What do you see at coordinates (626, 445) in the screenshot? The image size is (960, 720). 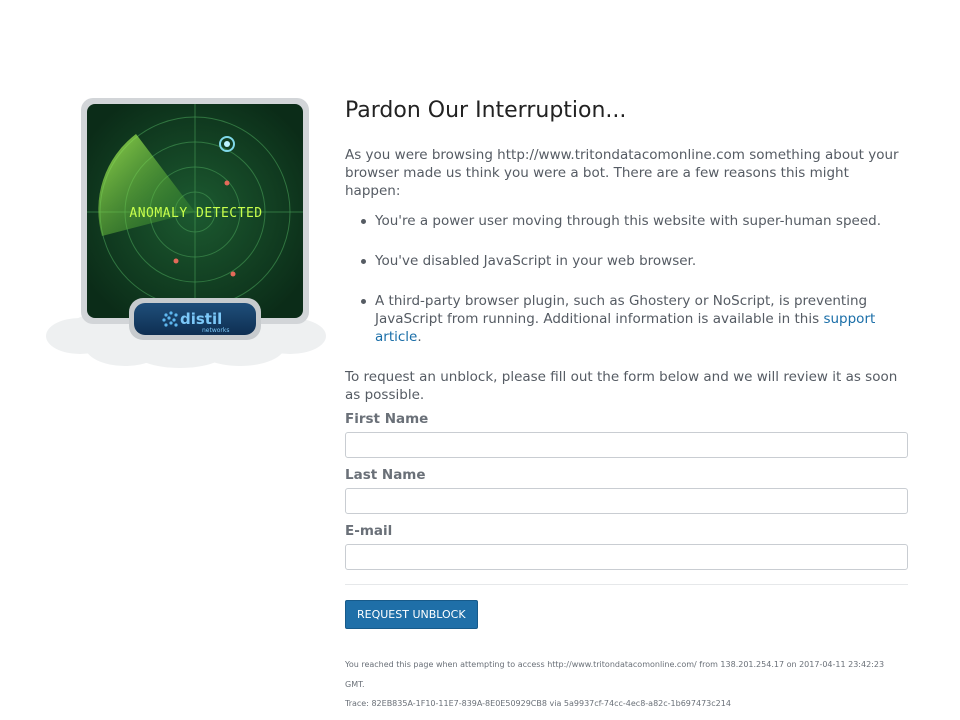 I see `first-name-input` at bounding box center [626, 445].